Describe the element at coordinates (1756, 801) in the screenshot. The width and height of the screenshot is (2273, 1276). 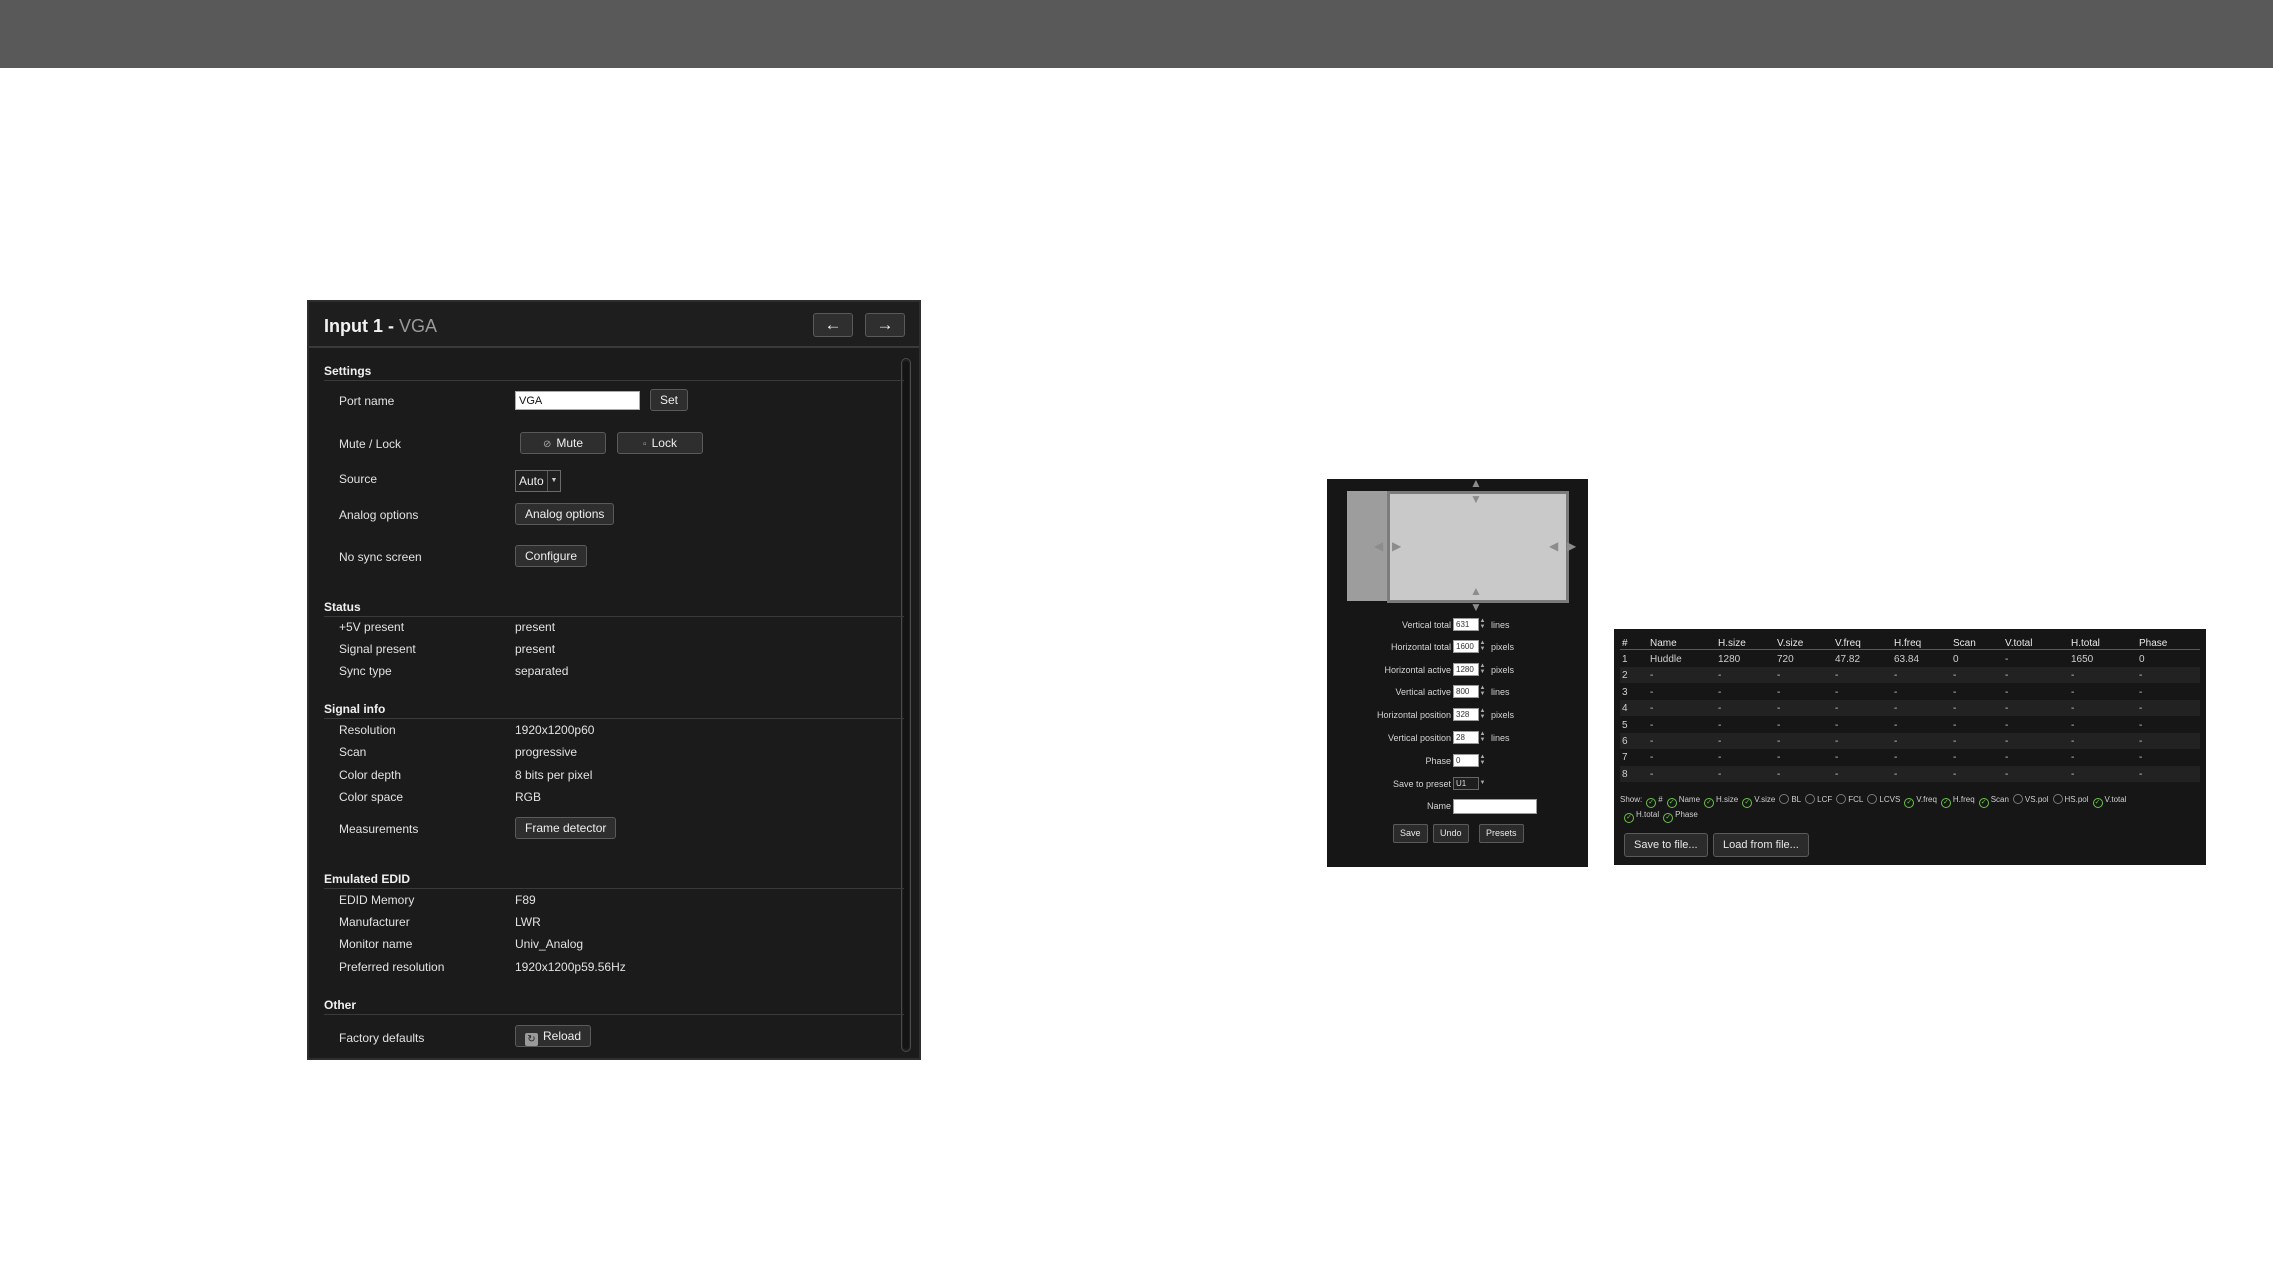
I see `show-column-toggle: ✓ V.size` at that location.